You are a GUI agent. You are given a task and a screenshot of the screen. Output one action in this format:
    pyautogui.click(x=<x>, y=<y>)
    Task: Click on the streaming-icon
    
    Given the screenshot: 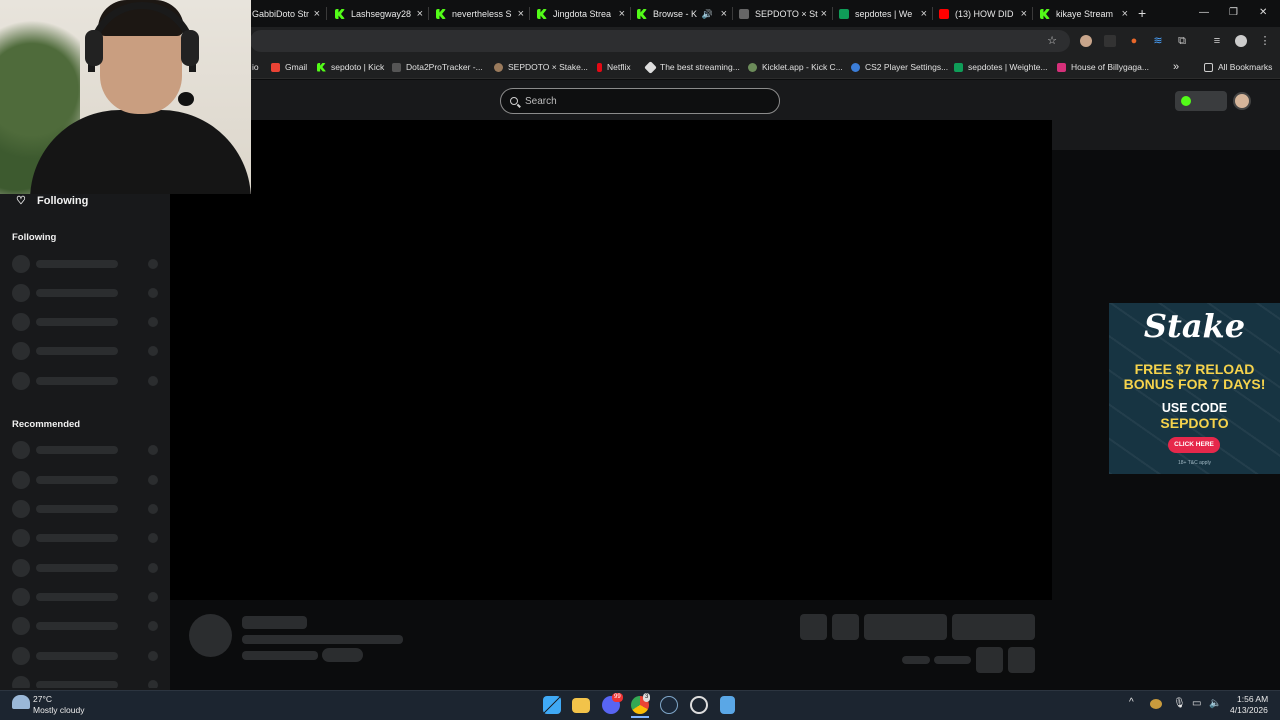 What is the action you would take?
    pyautogui.click(x=650, y=67)
    